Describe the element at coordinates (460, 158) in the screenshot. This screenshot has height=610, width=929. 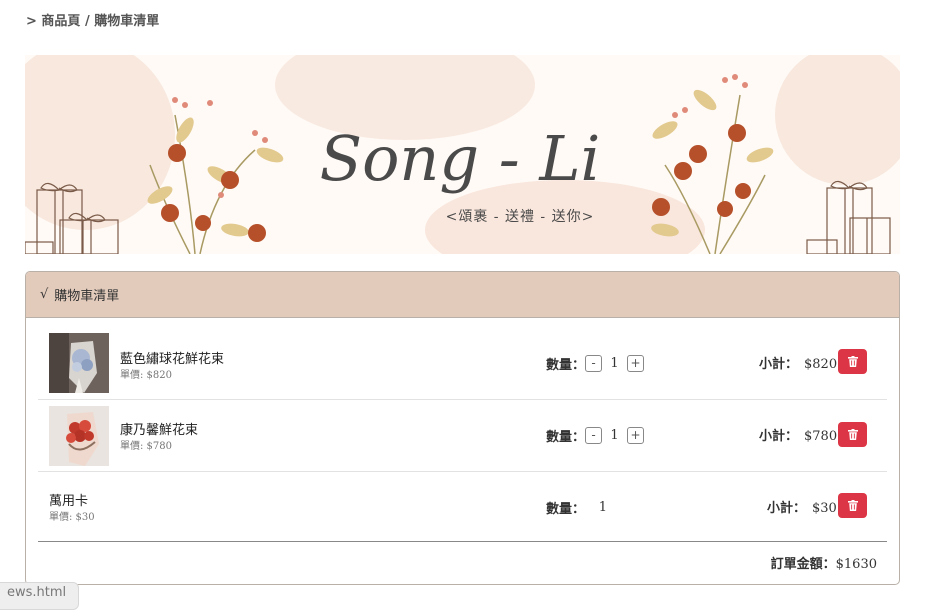
I see `banner-title: Song - Li` at that location.